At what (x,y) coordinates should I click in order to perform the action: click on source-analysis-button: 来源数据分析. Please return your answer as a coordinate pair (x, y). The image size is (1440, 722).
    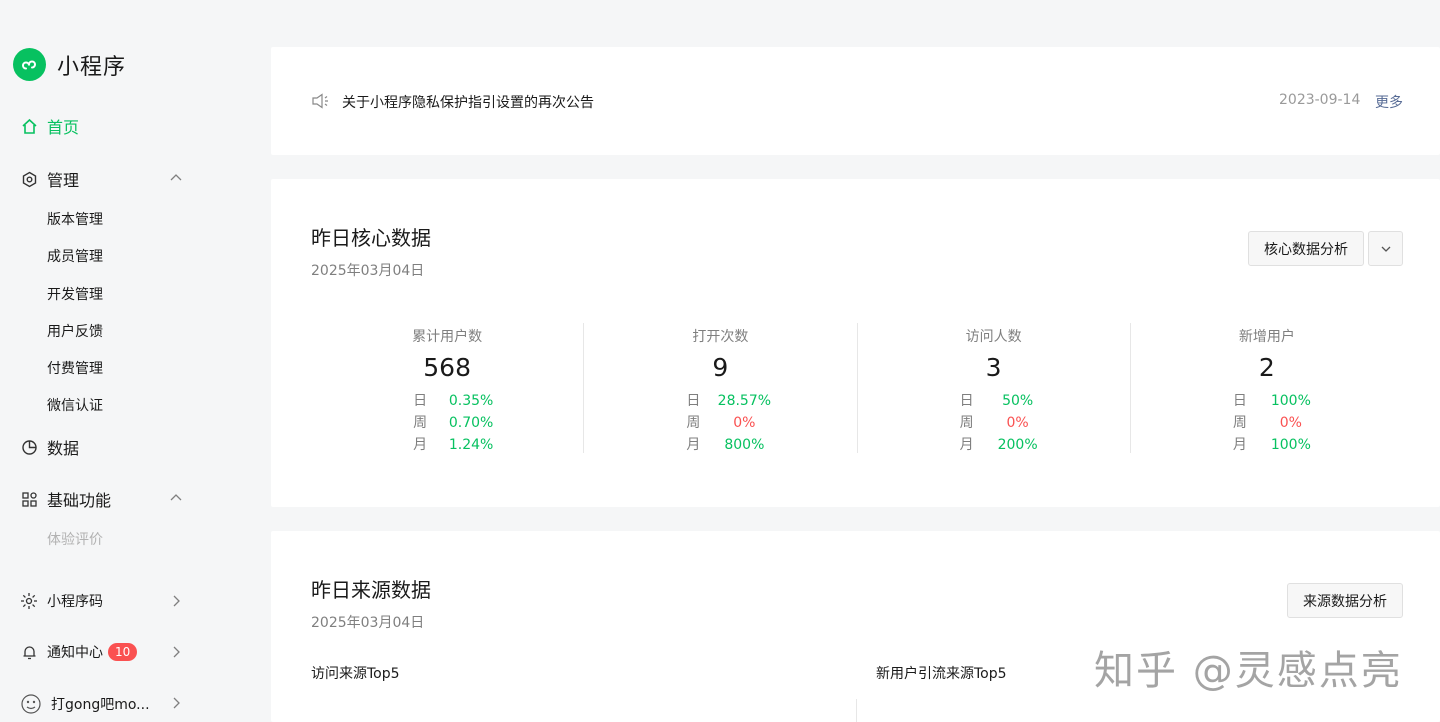
    Looking at the image, I should click on (1345, 600).